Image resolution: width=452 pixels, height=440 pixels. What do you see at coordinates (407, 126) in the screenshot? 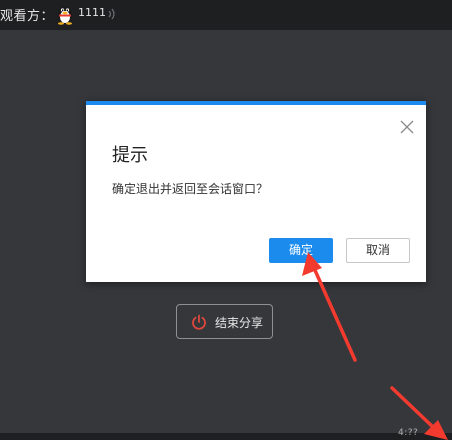
I see `close-icon` at bounding box center [407, 126].